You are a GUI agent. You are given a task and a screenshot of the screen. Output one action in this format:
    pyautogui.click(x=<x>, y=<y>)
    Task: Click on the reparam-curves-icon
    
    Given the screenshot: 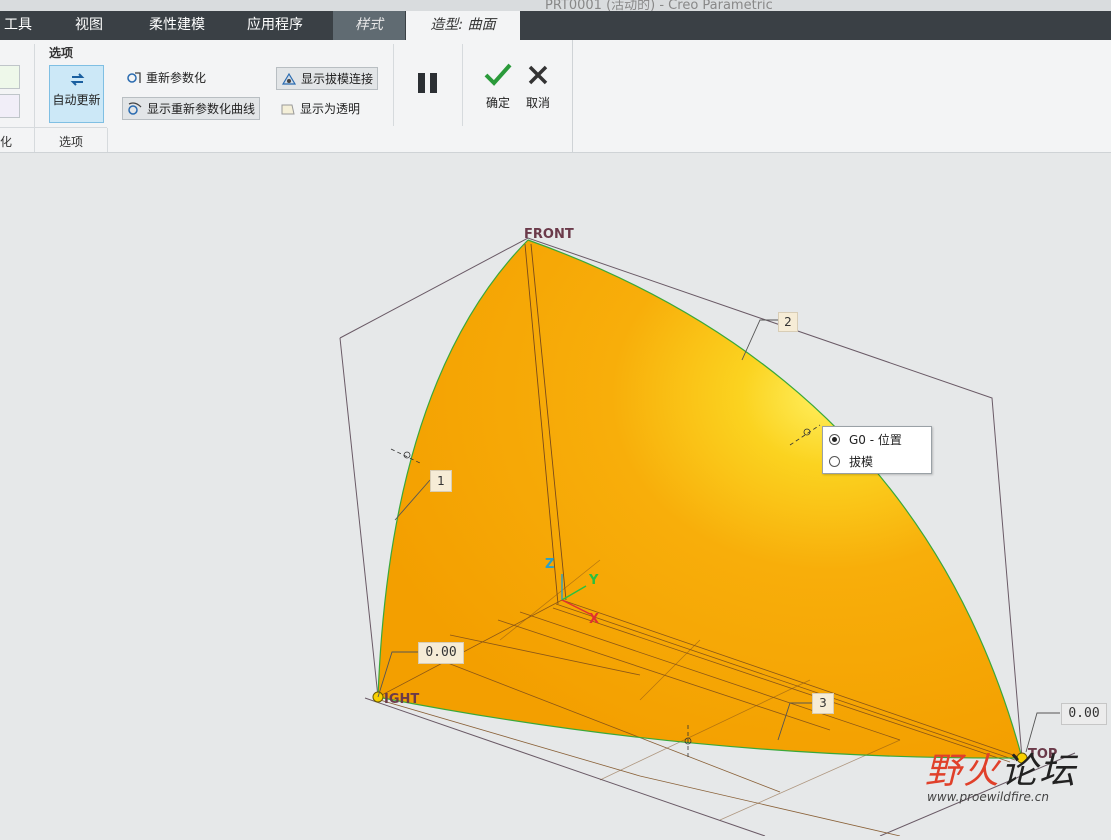 What is the action you would take?
    pyautogui.click(x=135, y=108)
    